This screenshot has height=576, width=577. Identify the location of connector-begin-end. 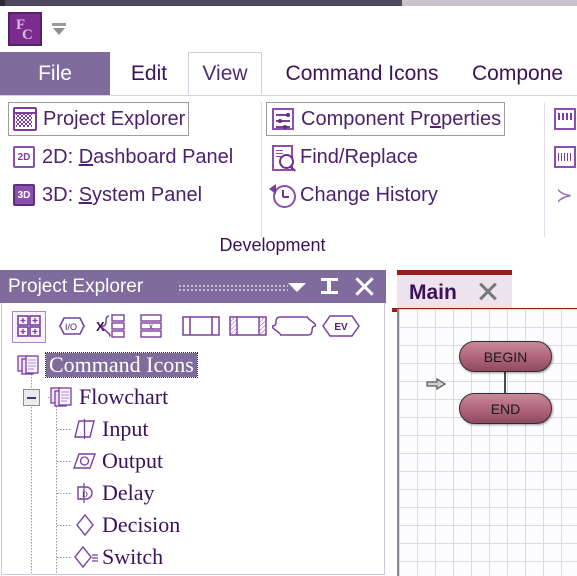
(505, 381).